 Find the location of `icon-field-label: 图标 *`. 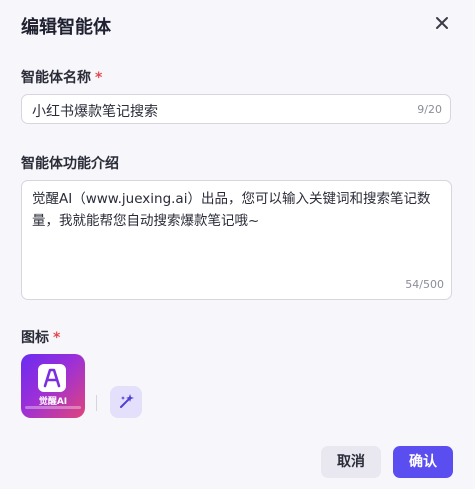

icon-field-label: 图标 * is located at coordinates (40, 337).